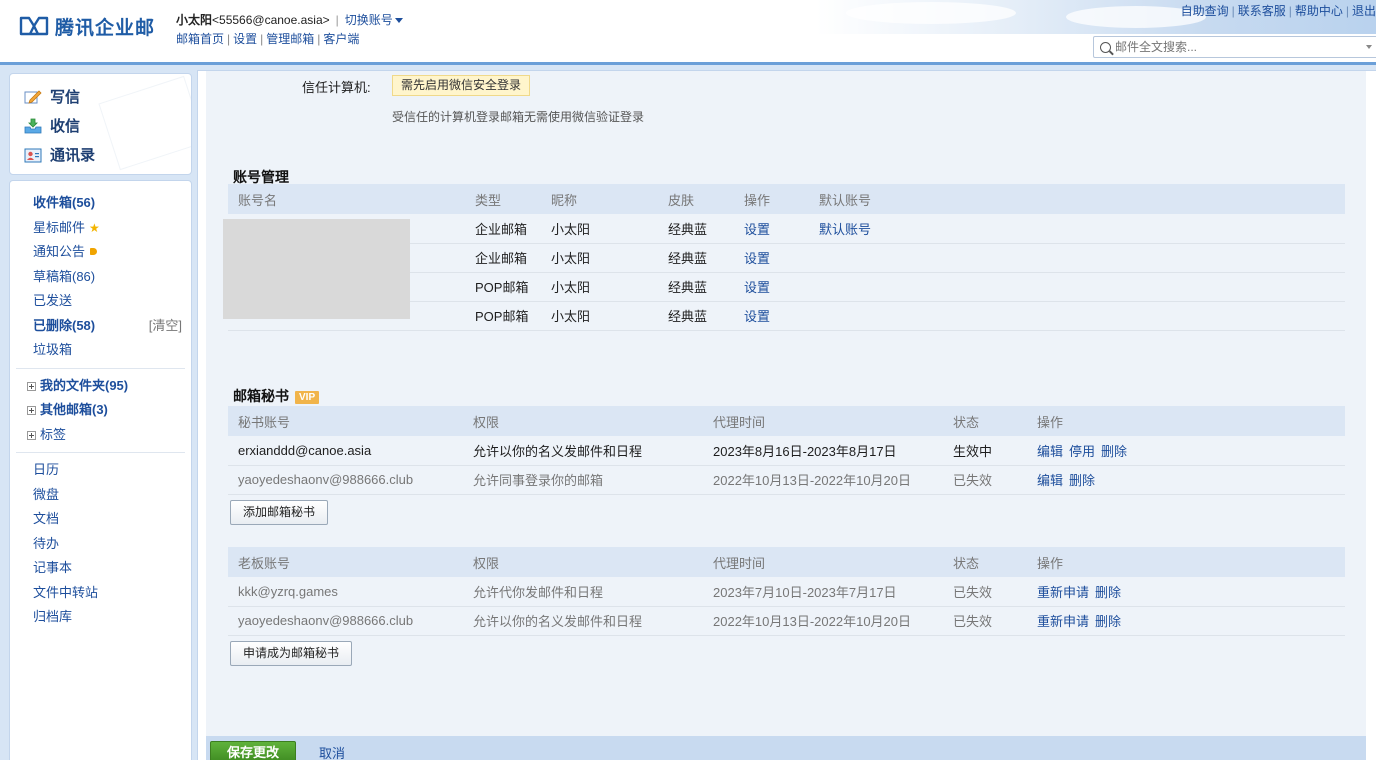 The height and width of the screenshot is (760, 1376). Describe the element at coordinates (696, 258) in the screenshot. I see `account-skin: 经典蓝` at that location.